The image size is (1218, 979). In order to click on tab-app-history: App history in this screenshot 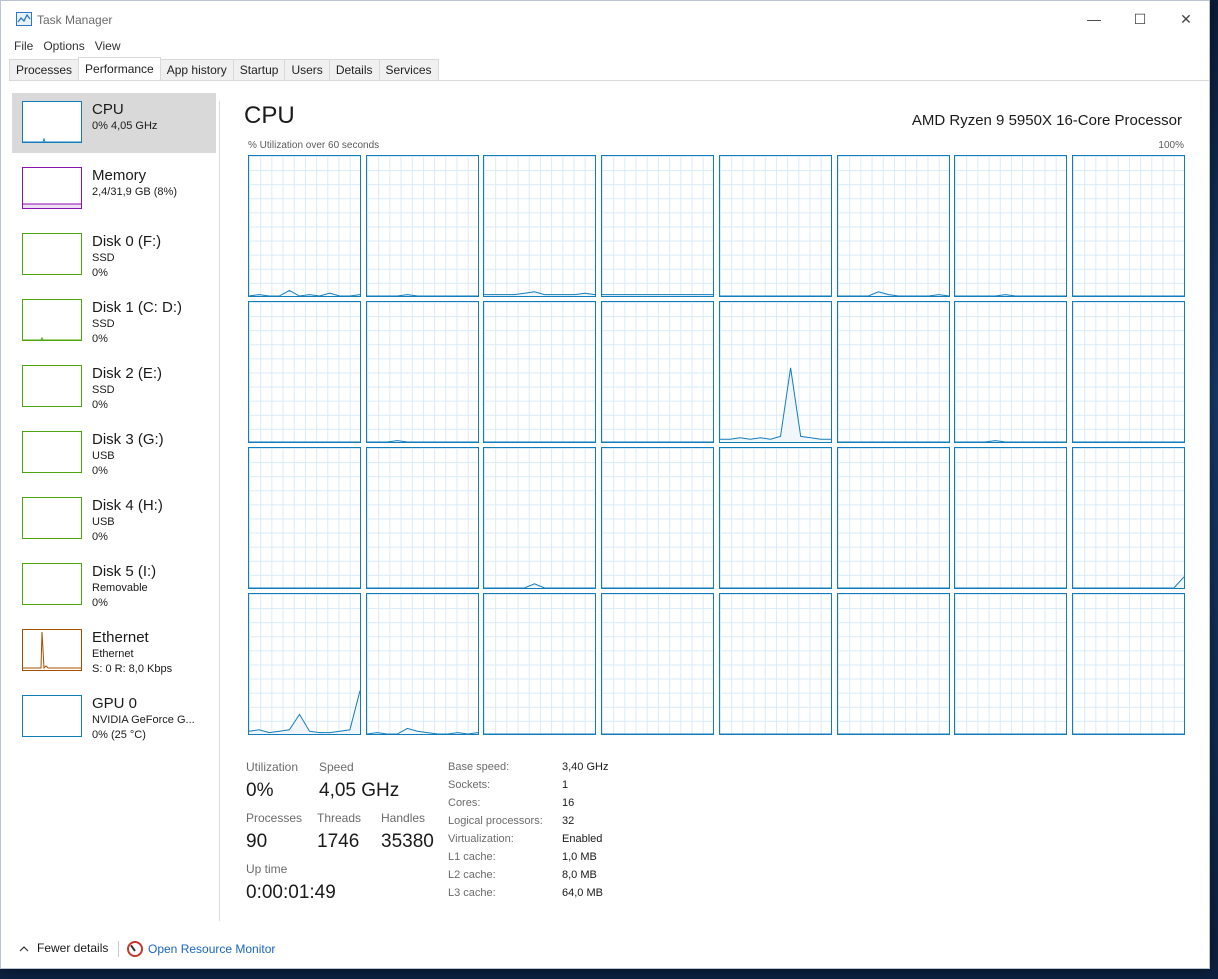, I will do `click(196, 69)`.